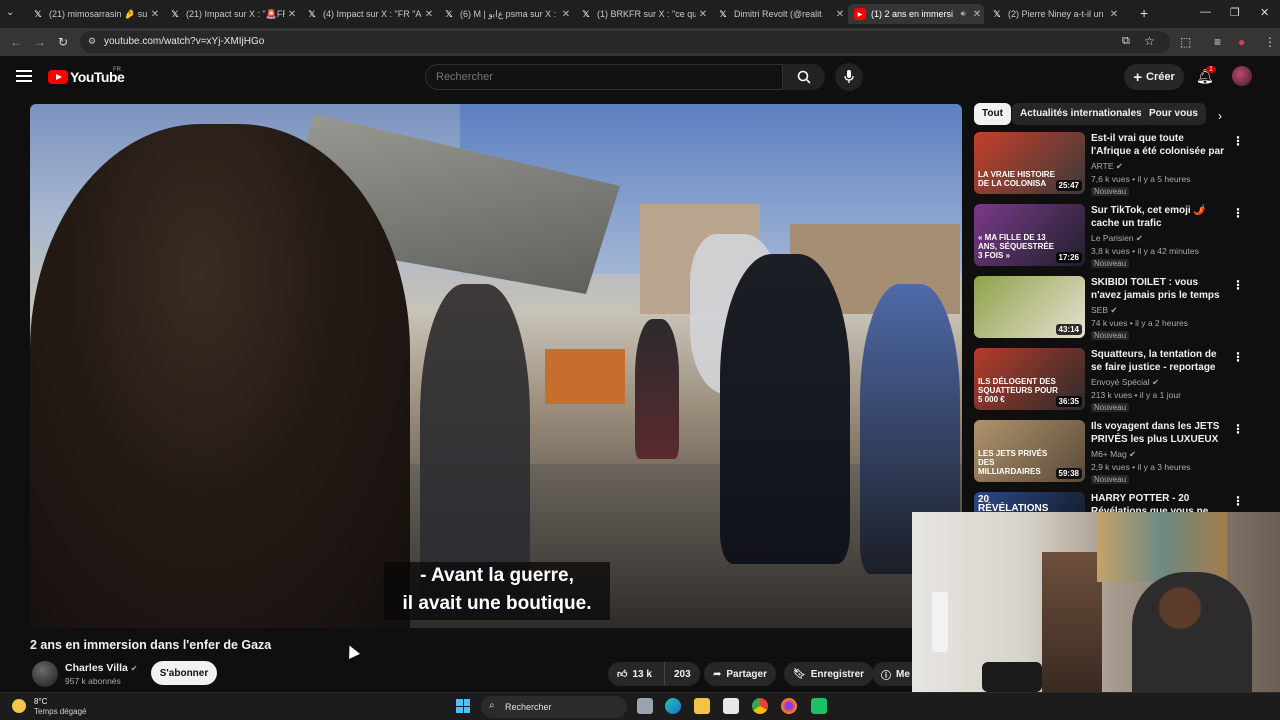 This screenshot has height=720, width=1280. Describe the element at coordinates (1081, 114) in the screenshot. I see `chip-actualites-internationales: Actualités internationales` at that location.